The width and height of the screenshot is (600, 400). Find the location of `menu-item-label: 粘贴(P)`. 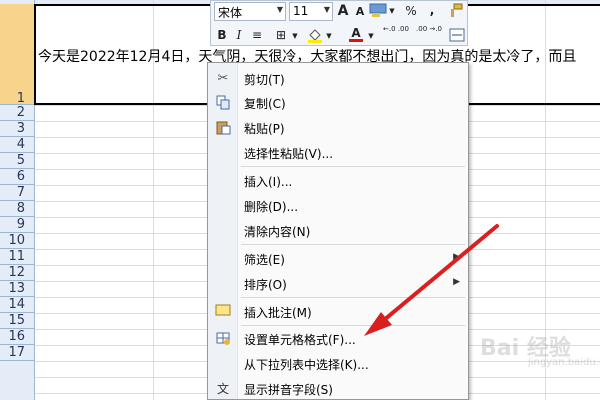

menu-item-label: 粘贴(P) is located at coordinates (264, 129).